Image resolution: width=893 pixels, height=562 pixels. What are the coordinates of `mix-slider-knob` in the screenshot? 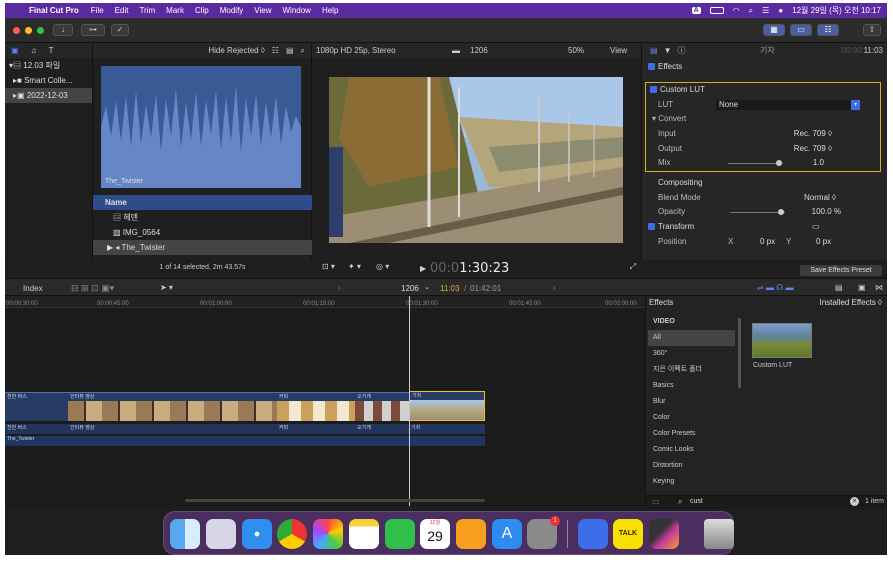 It's located at (779, 163).